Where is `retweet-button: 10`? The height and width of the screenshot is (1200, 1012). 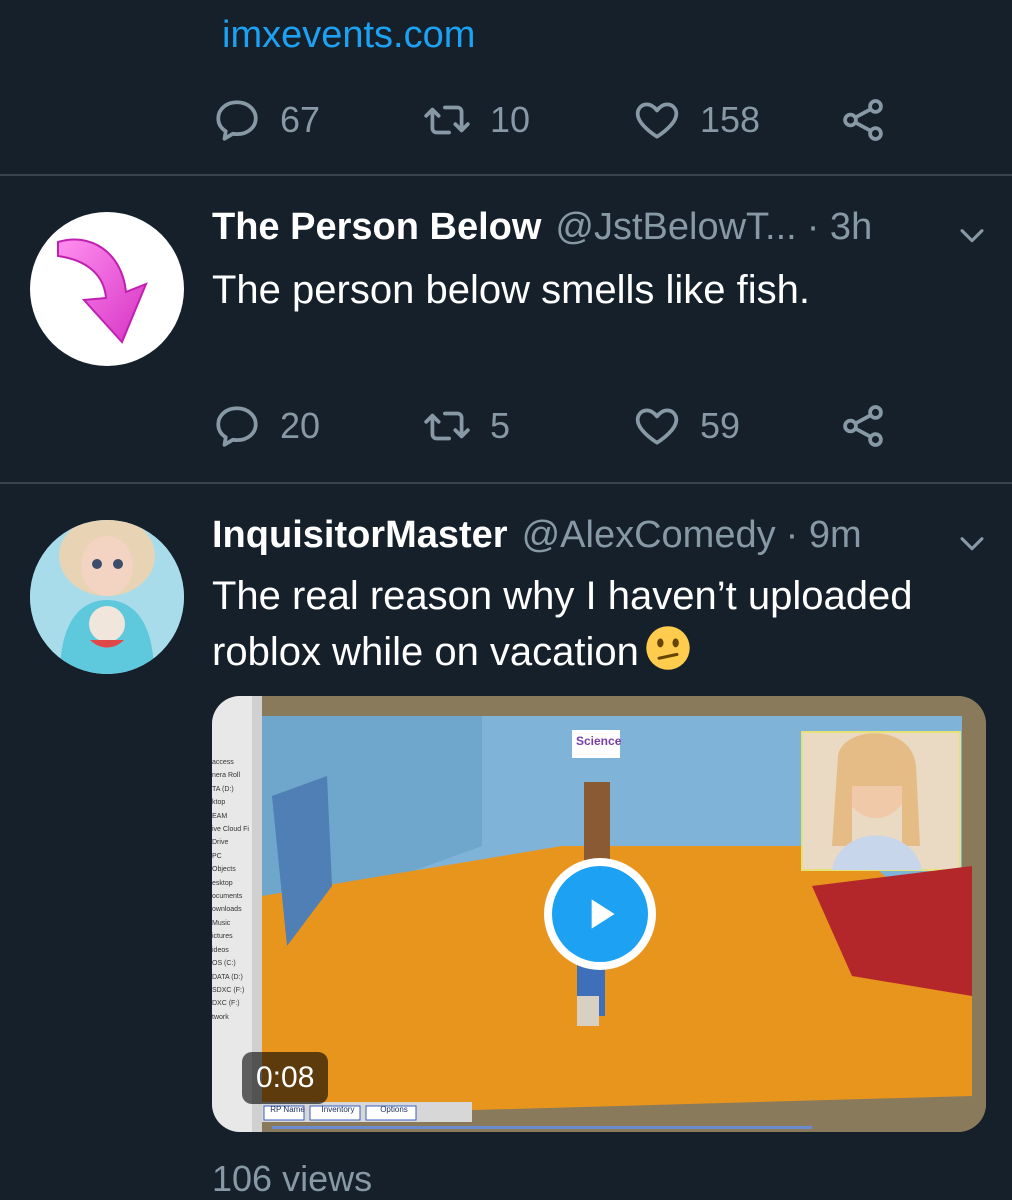 retweet-button: 10 is located at coordinates (476, 120).